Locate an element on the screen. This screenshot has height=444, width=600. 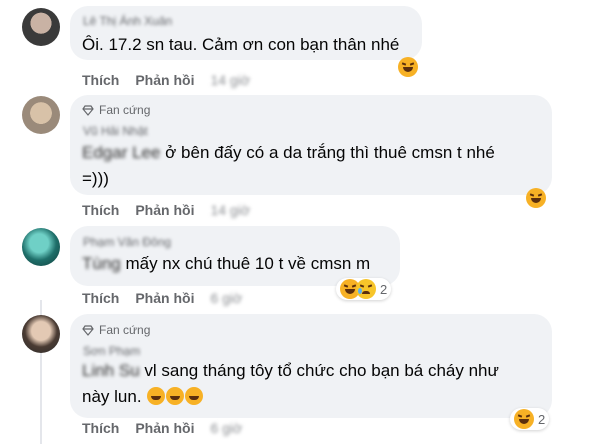
comment-text: Tùng mấy nx chú thuê 10 t về cmsn m is located at coordinates (226, 264).